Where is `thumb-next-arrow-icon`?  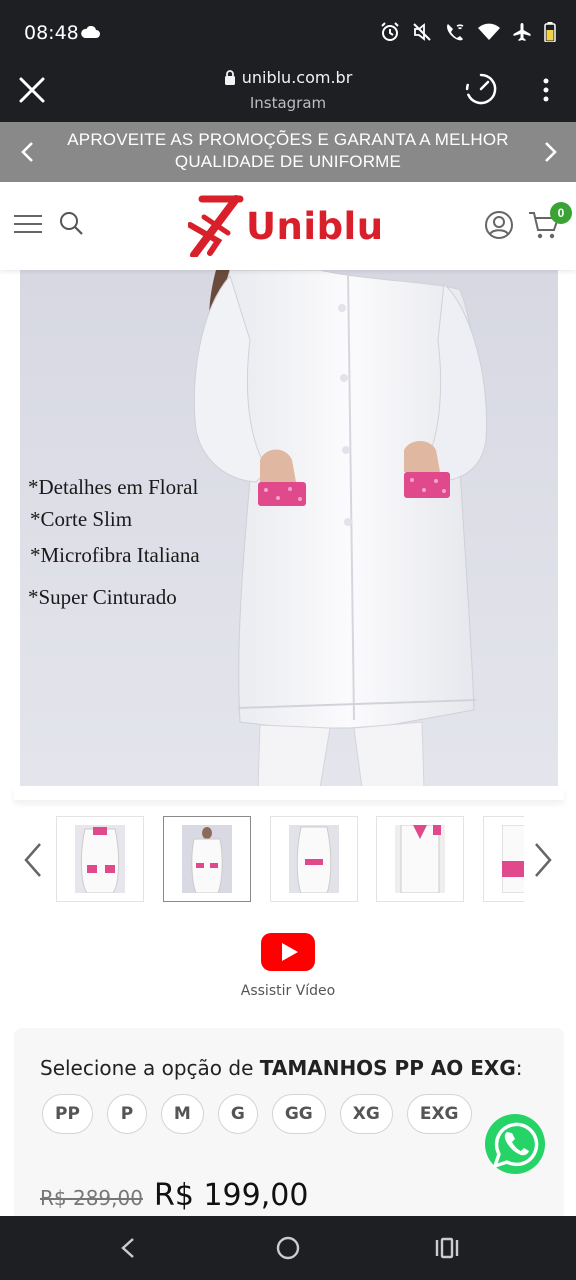 thumb-next-arrow-icon is located at coordinates (543, 860).